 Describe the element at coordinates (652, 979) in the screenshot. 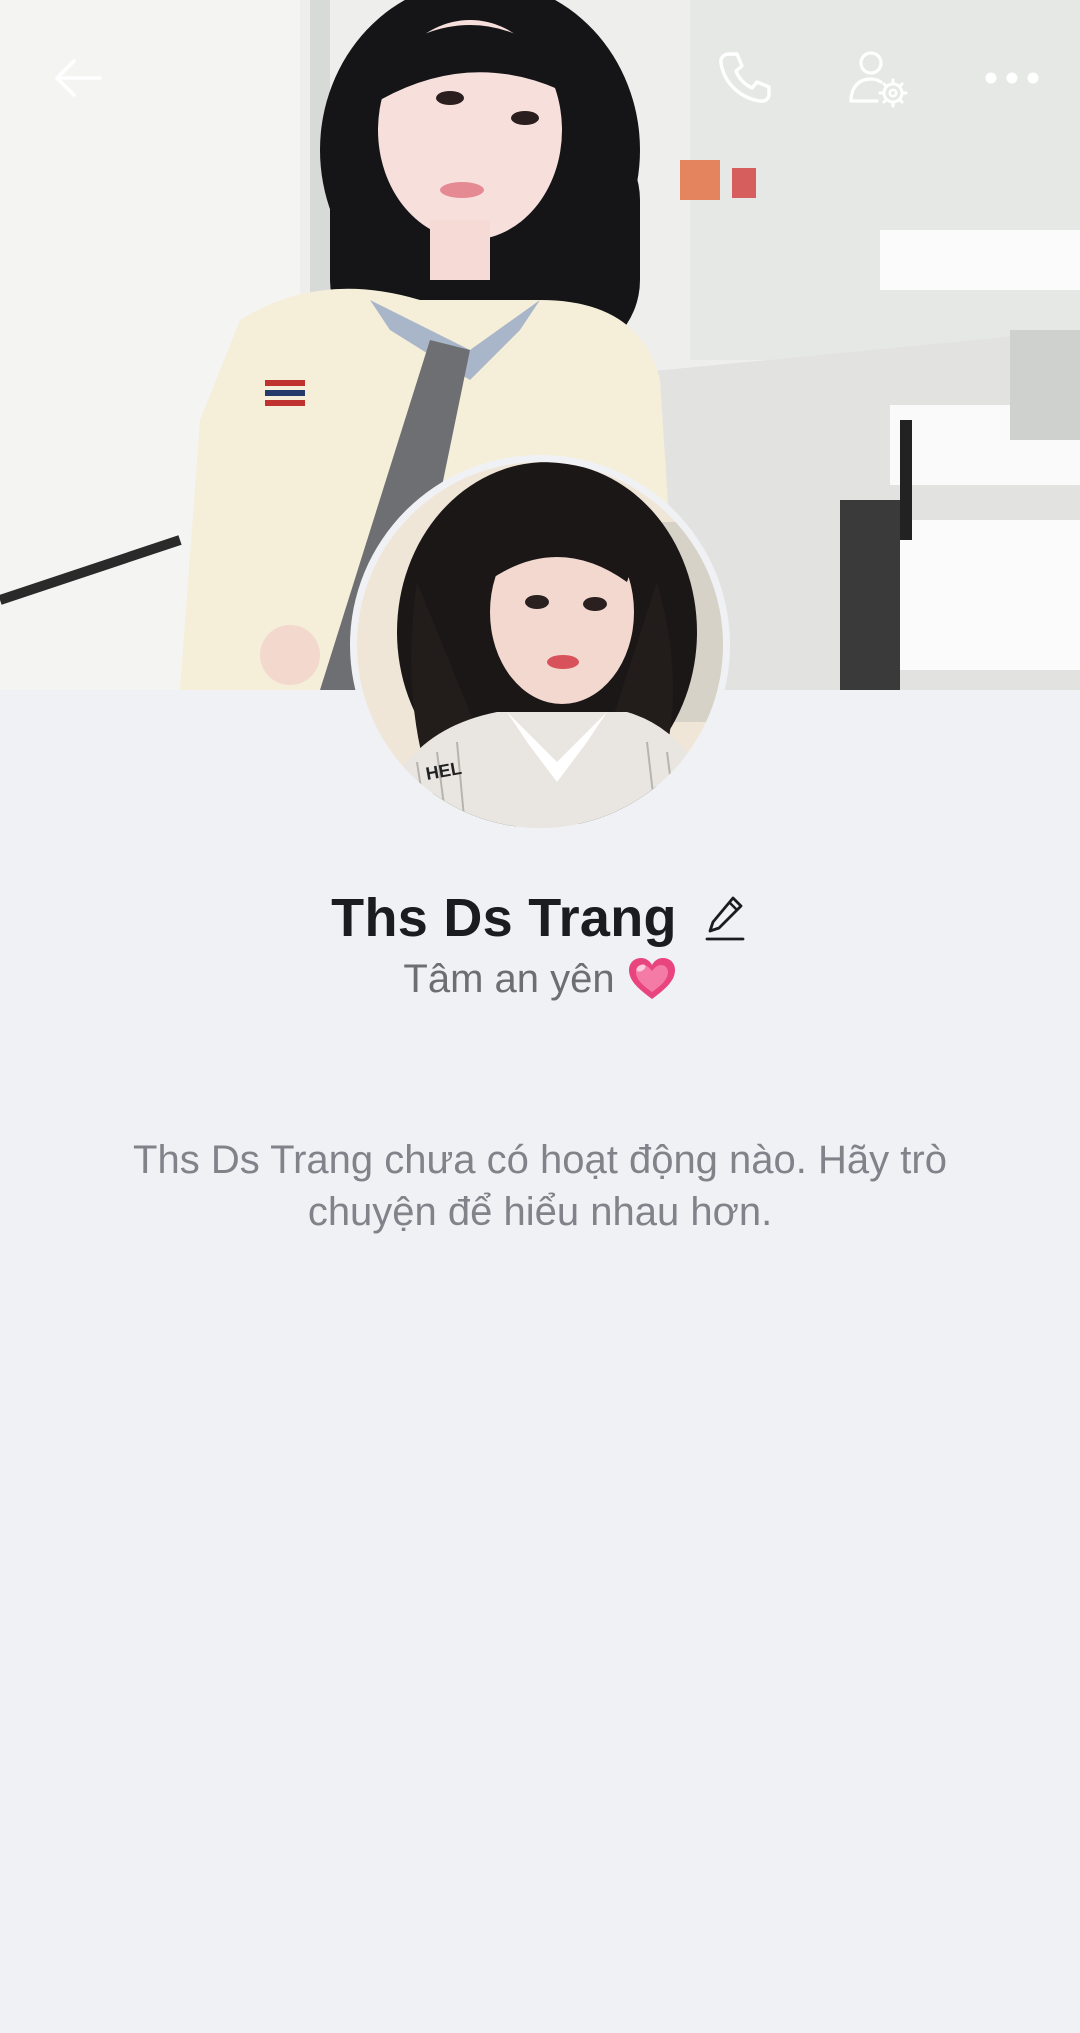

I see `pink-heart-icon` at that location.